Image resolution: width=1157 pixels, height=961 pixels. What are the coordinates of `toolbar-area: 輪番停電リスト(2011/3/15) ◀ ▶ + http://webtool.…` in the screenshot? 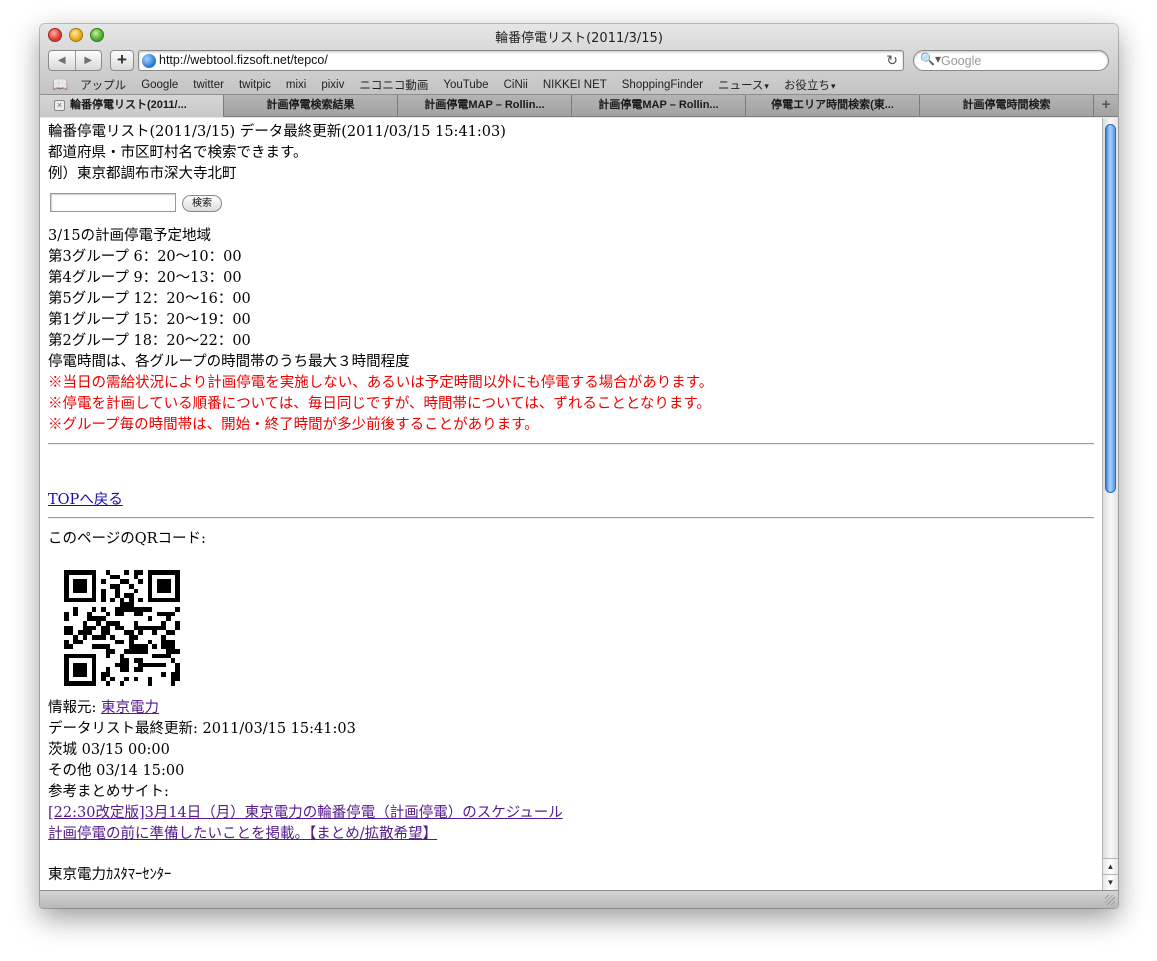 It's located at (579, 59).